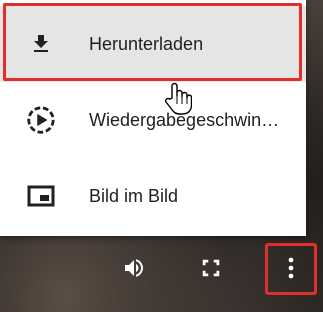  I want to click on fullscreen-button, so click(211, 270).